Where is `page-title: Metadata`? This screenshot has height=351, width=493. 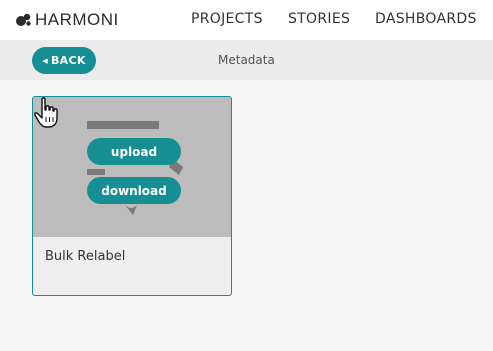
page-title: Metadata is located at coordinates (246, 60).